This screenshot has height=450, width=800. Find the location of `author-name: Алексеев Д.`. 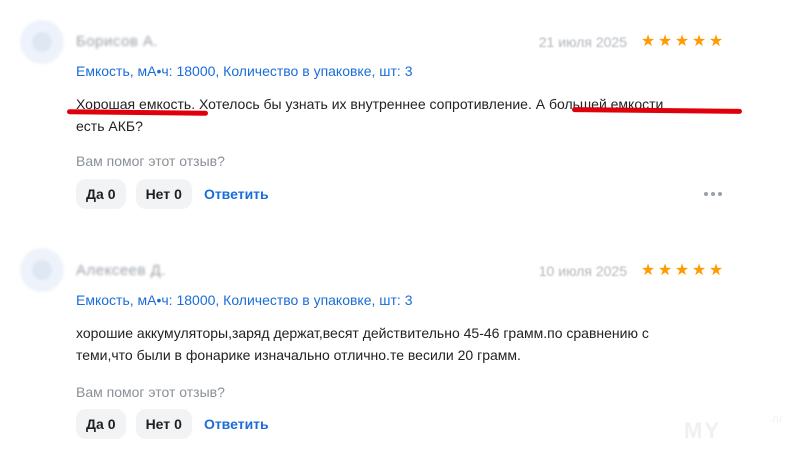

author-name: Алексеев Д. is located at coordinates (121, 270).